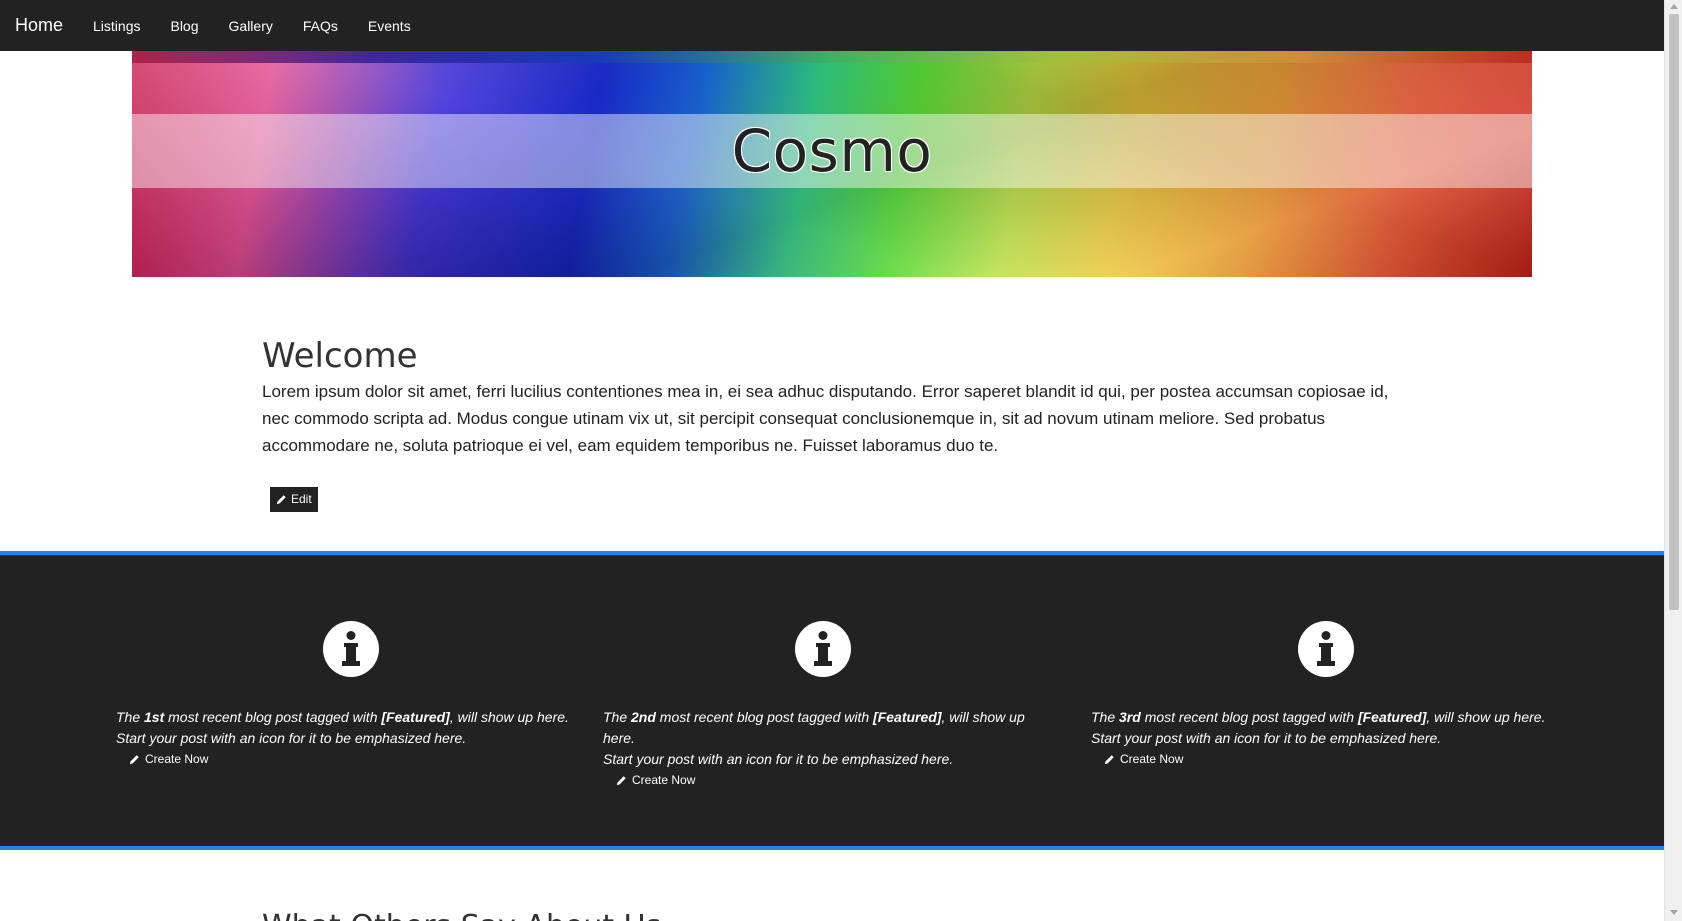 The width and height of the screenshot is (1682, 921). I want to click on scrollbar-thumb, so click(1674, 312).